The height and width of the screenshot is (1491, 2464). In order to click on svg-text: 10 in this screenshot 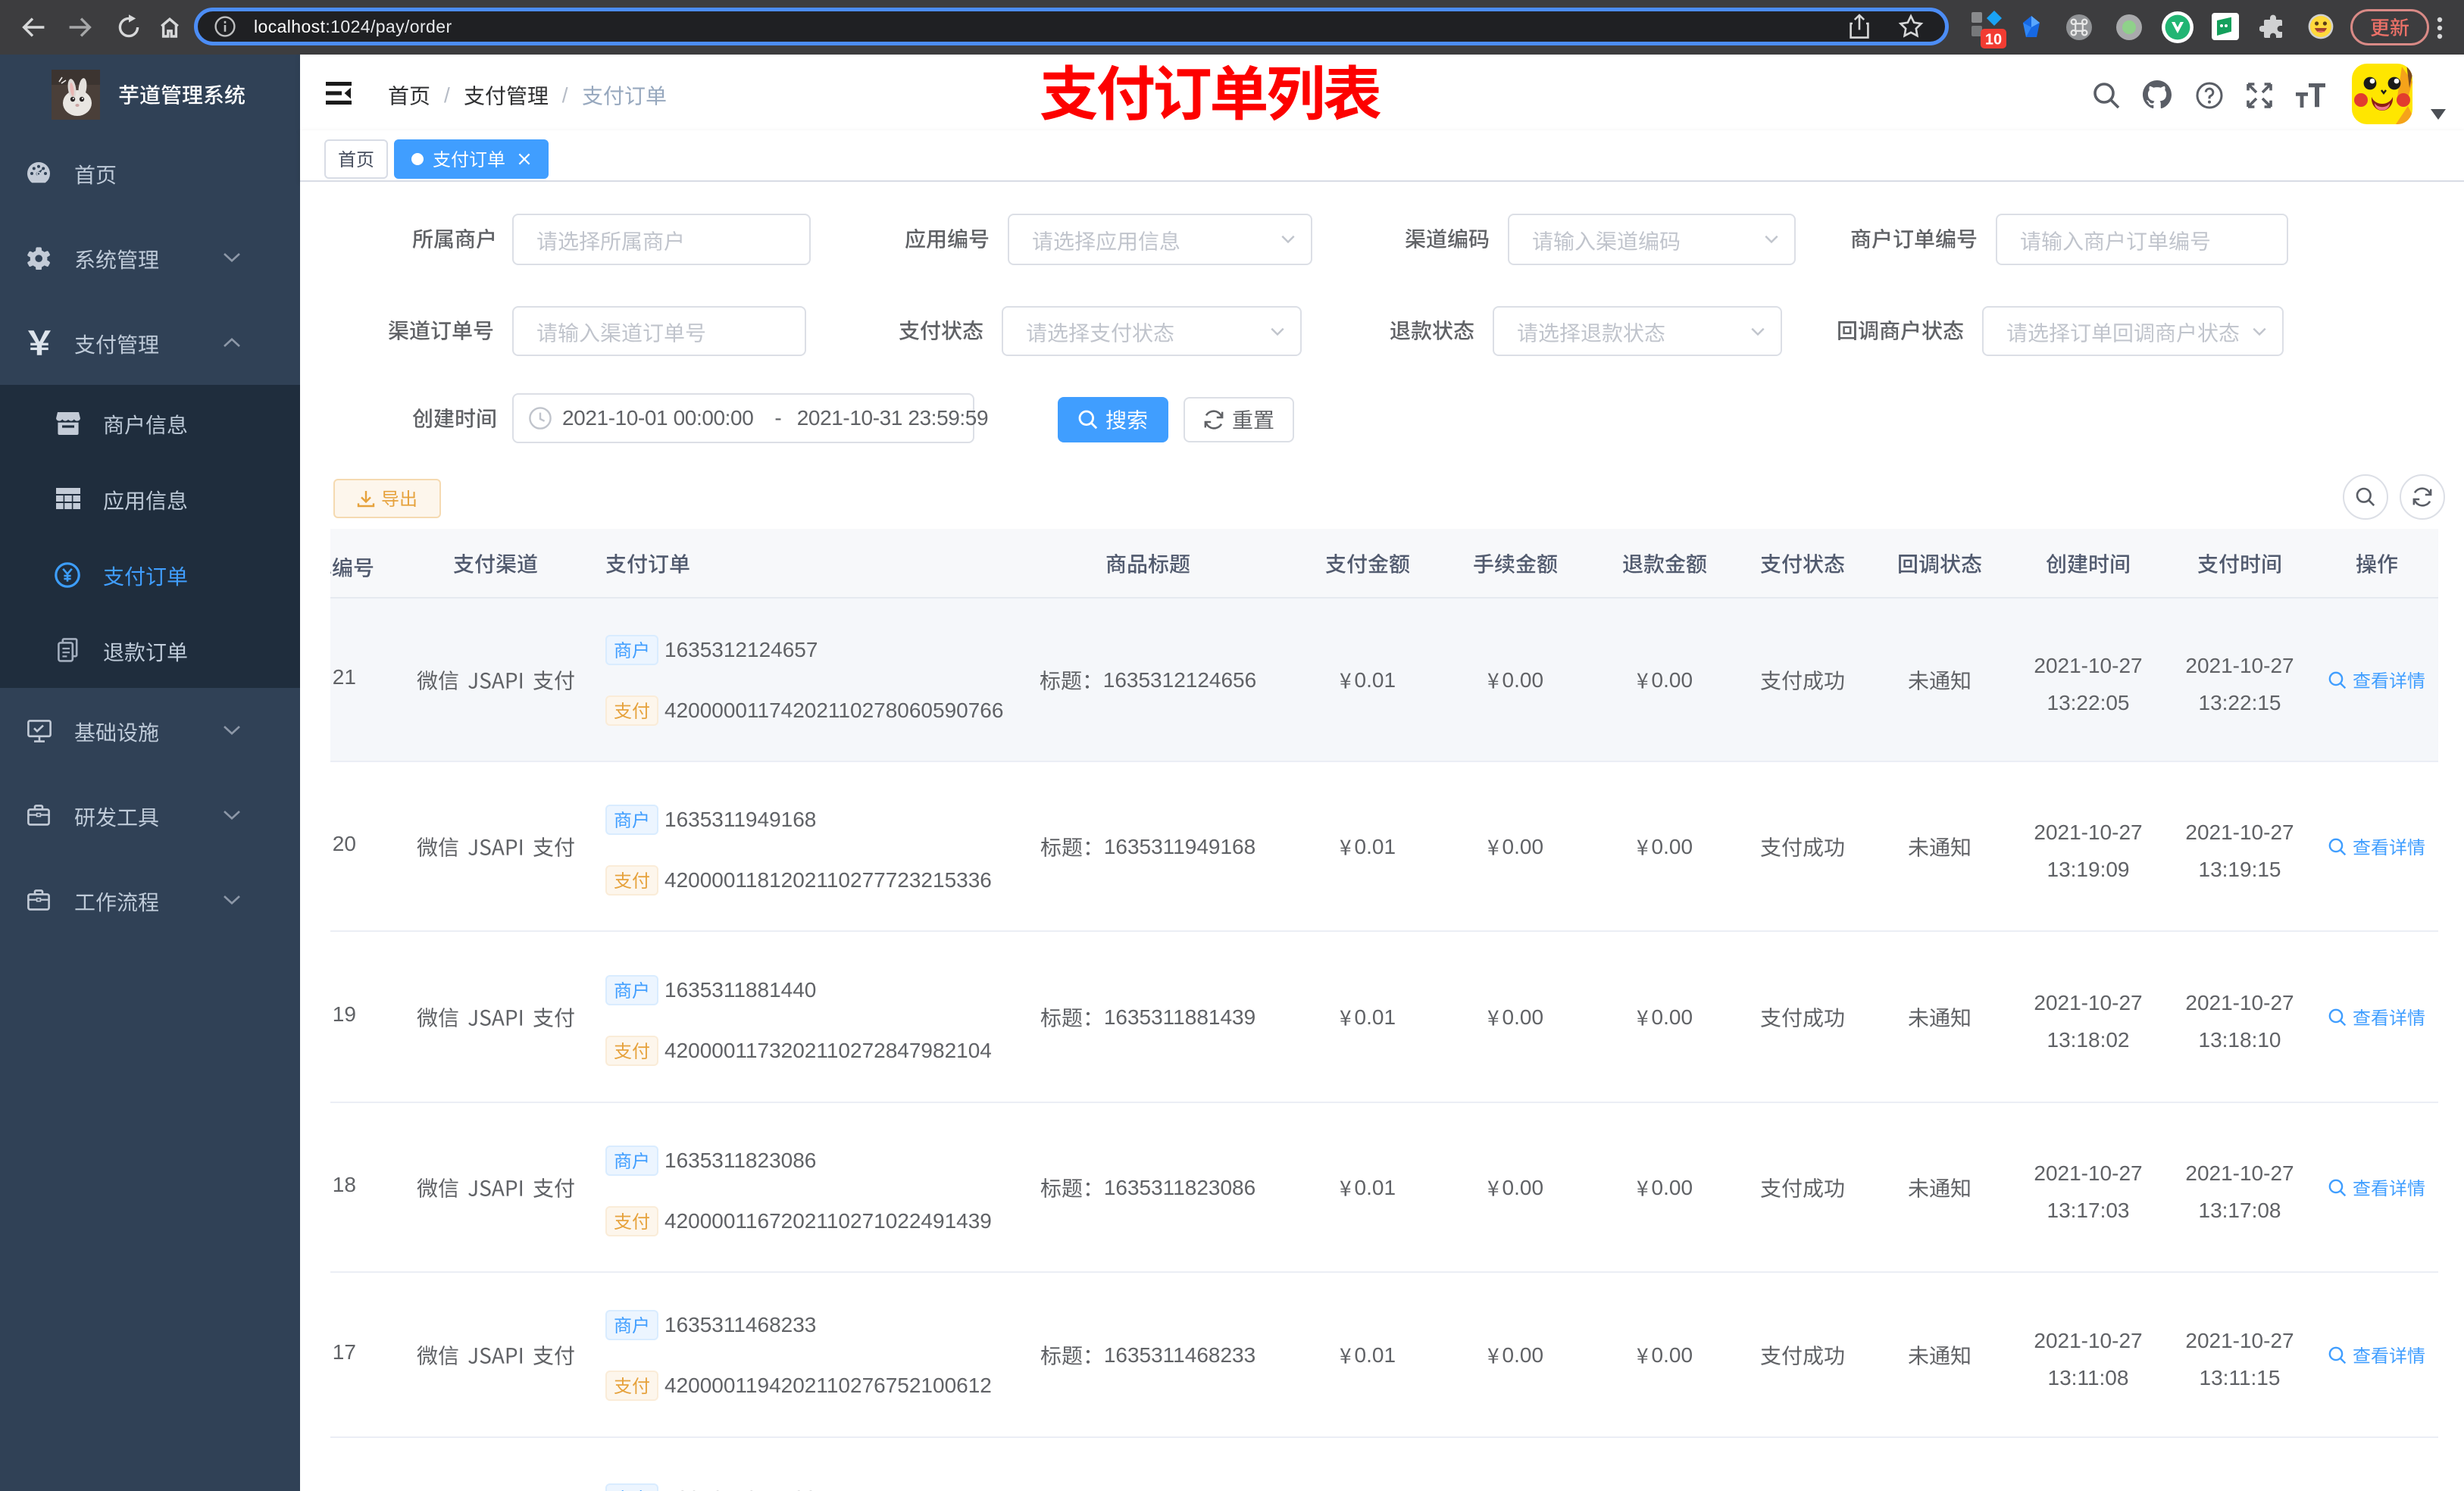, I will do `click(1993, 39)`.